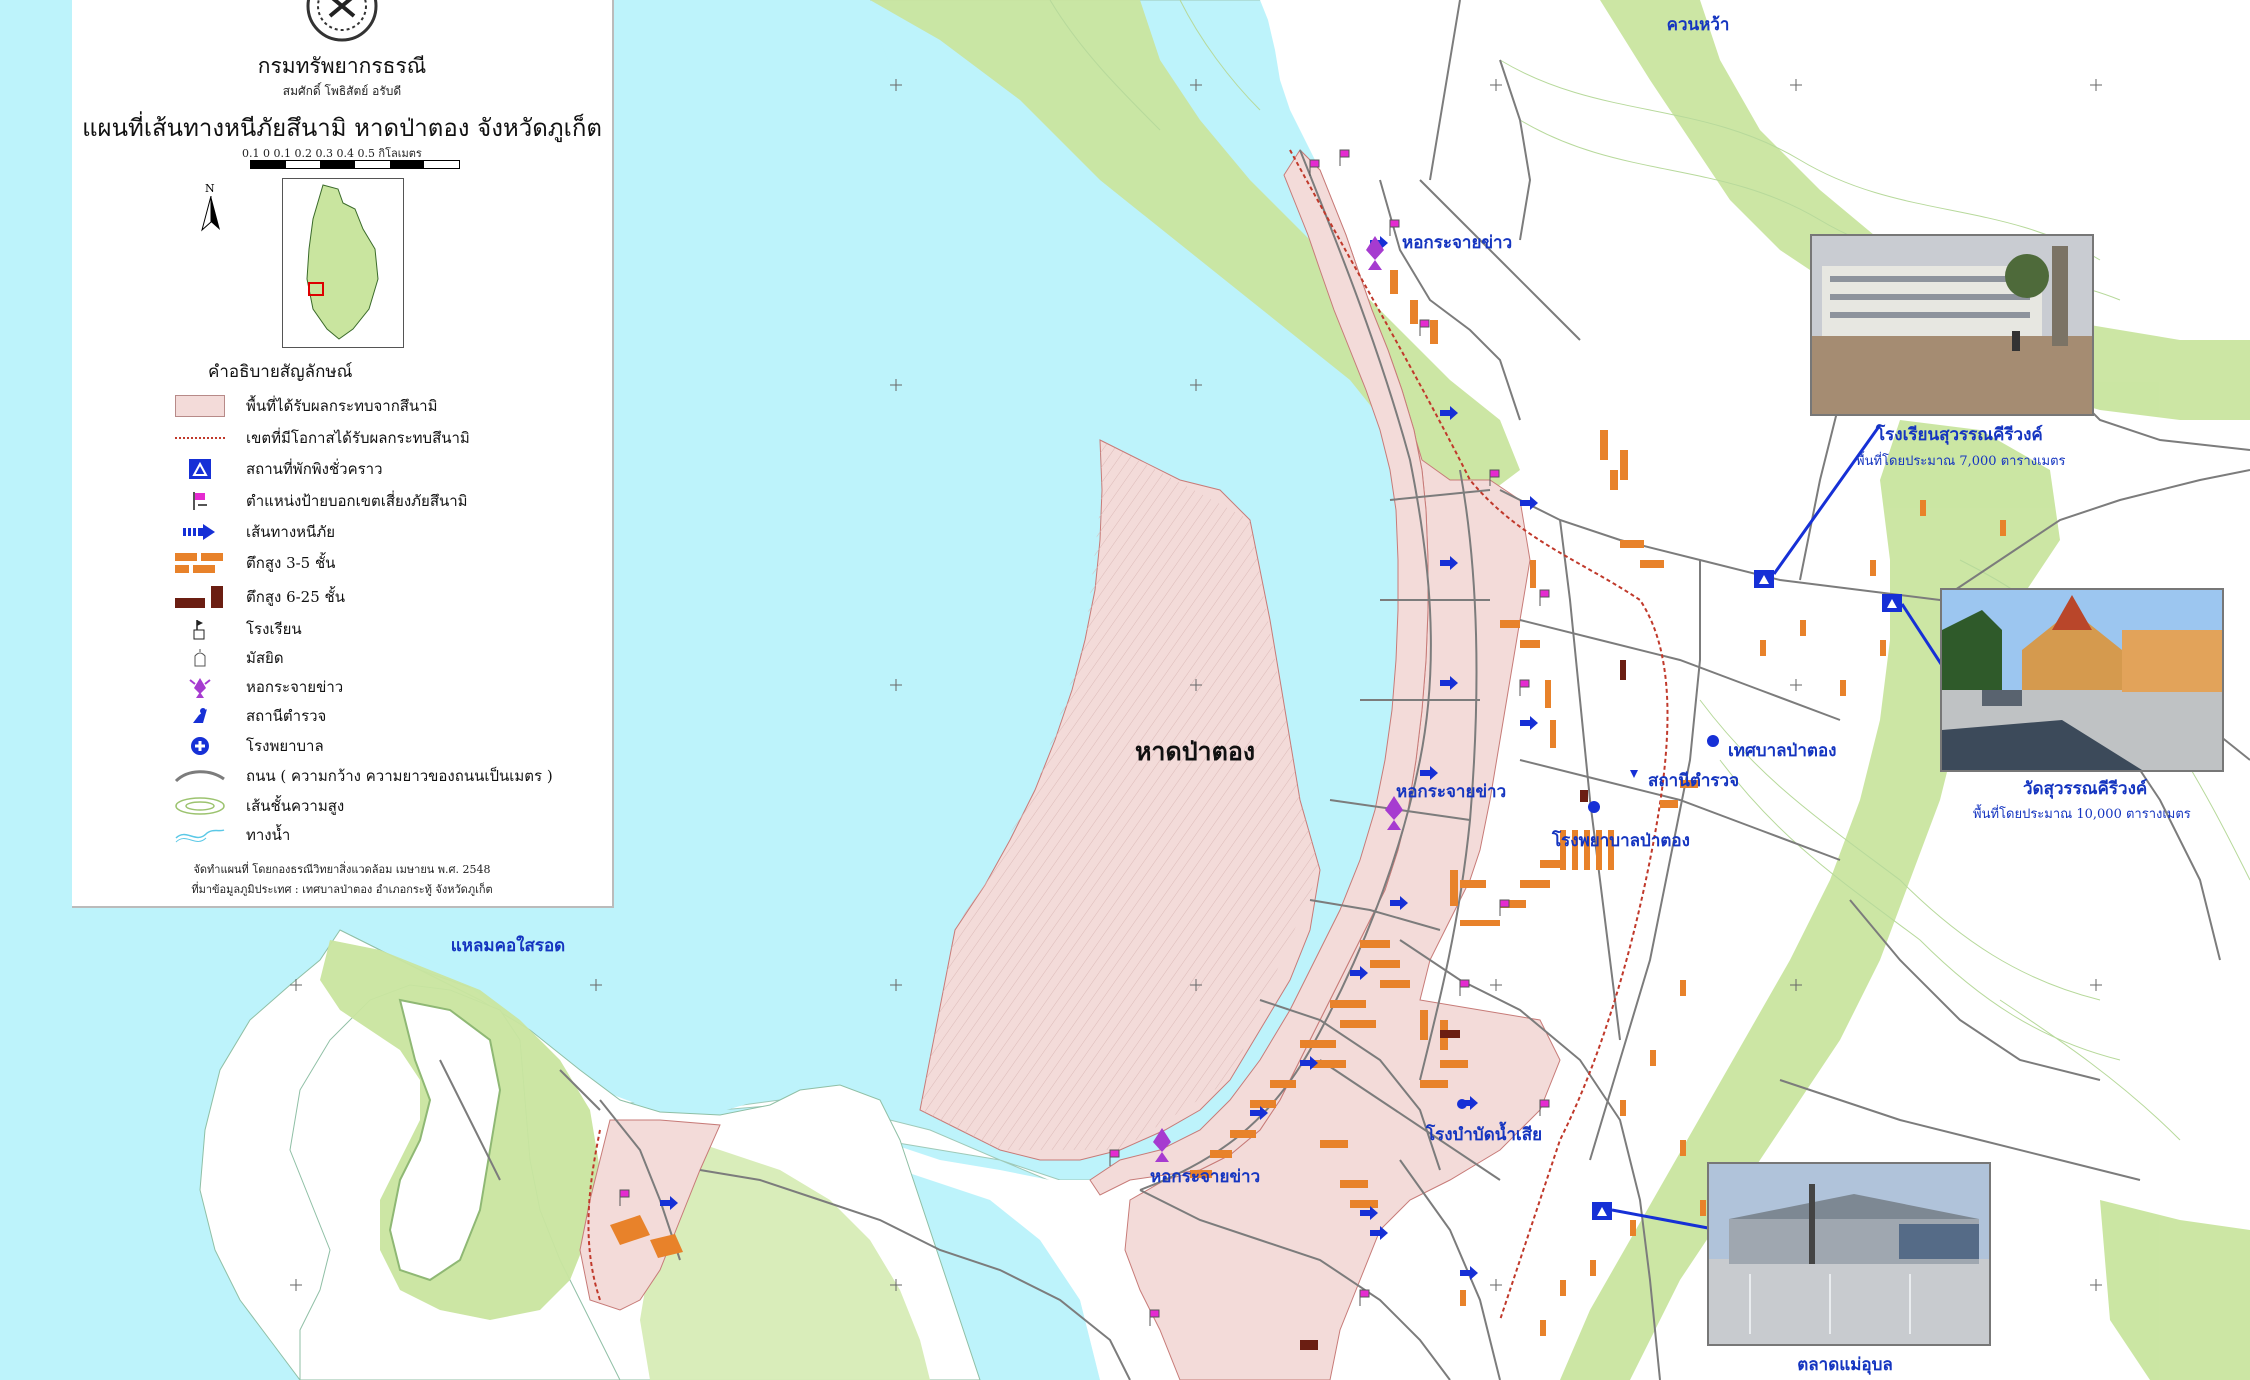  I want to click on legend-item-label: หอกระจายข่าว, so click(295, 687).